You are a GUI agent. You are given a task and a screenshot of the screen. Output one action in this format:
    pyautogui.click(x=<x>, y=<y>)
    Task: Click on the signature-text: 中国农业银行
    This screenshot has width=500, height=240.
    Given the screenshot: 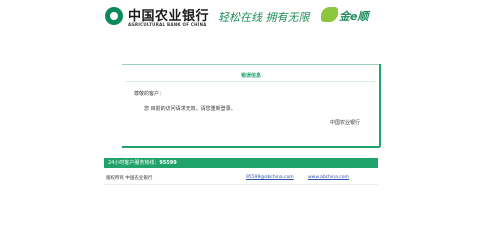 What is the action you would take?
    pyautogui.click(x=345, y=123)
    